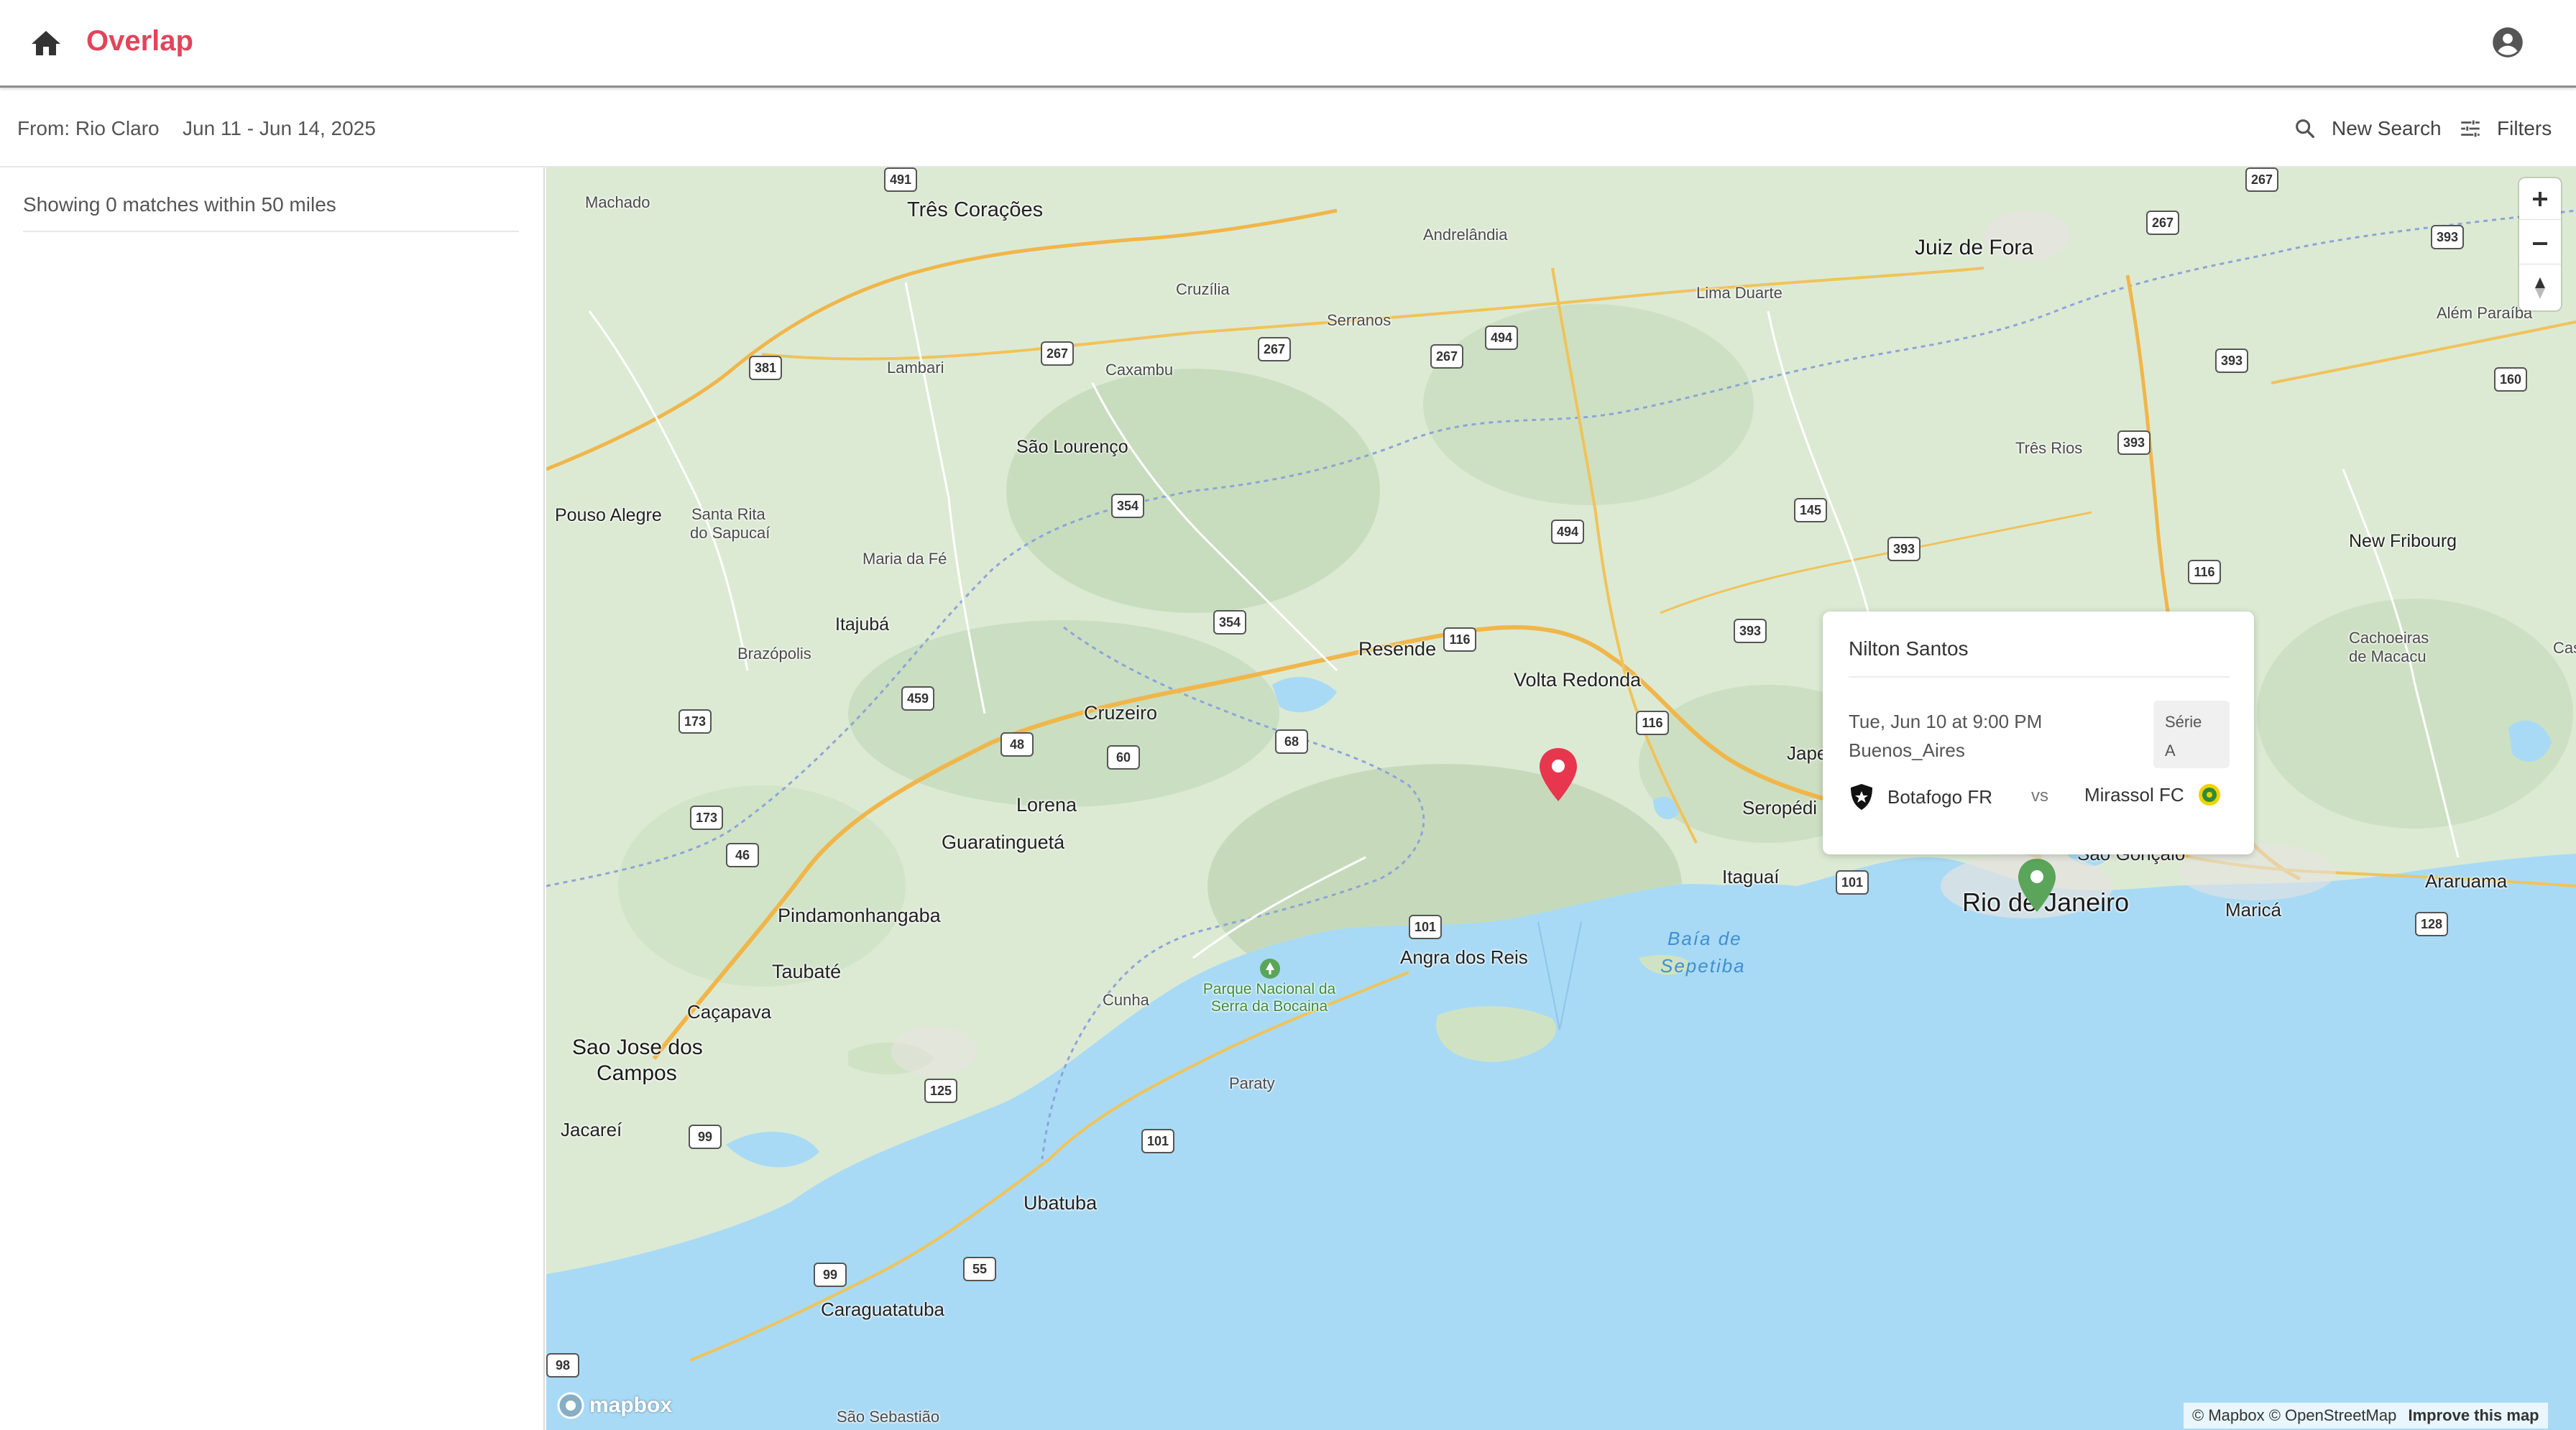  I want to click on league-badge: Série A, so click(2191, 734).